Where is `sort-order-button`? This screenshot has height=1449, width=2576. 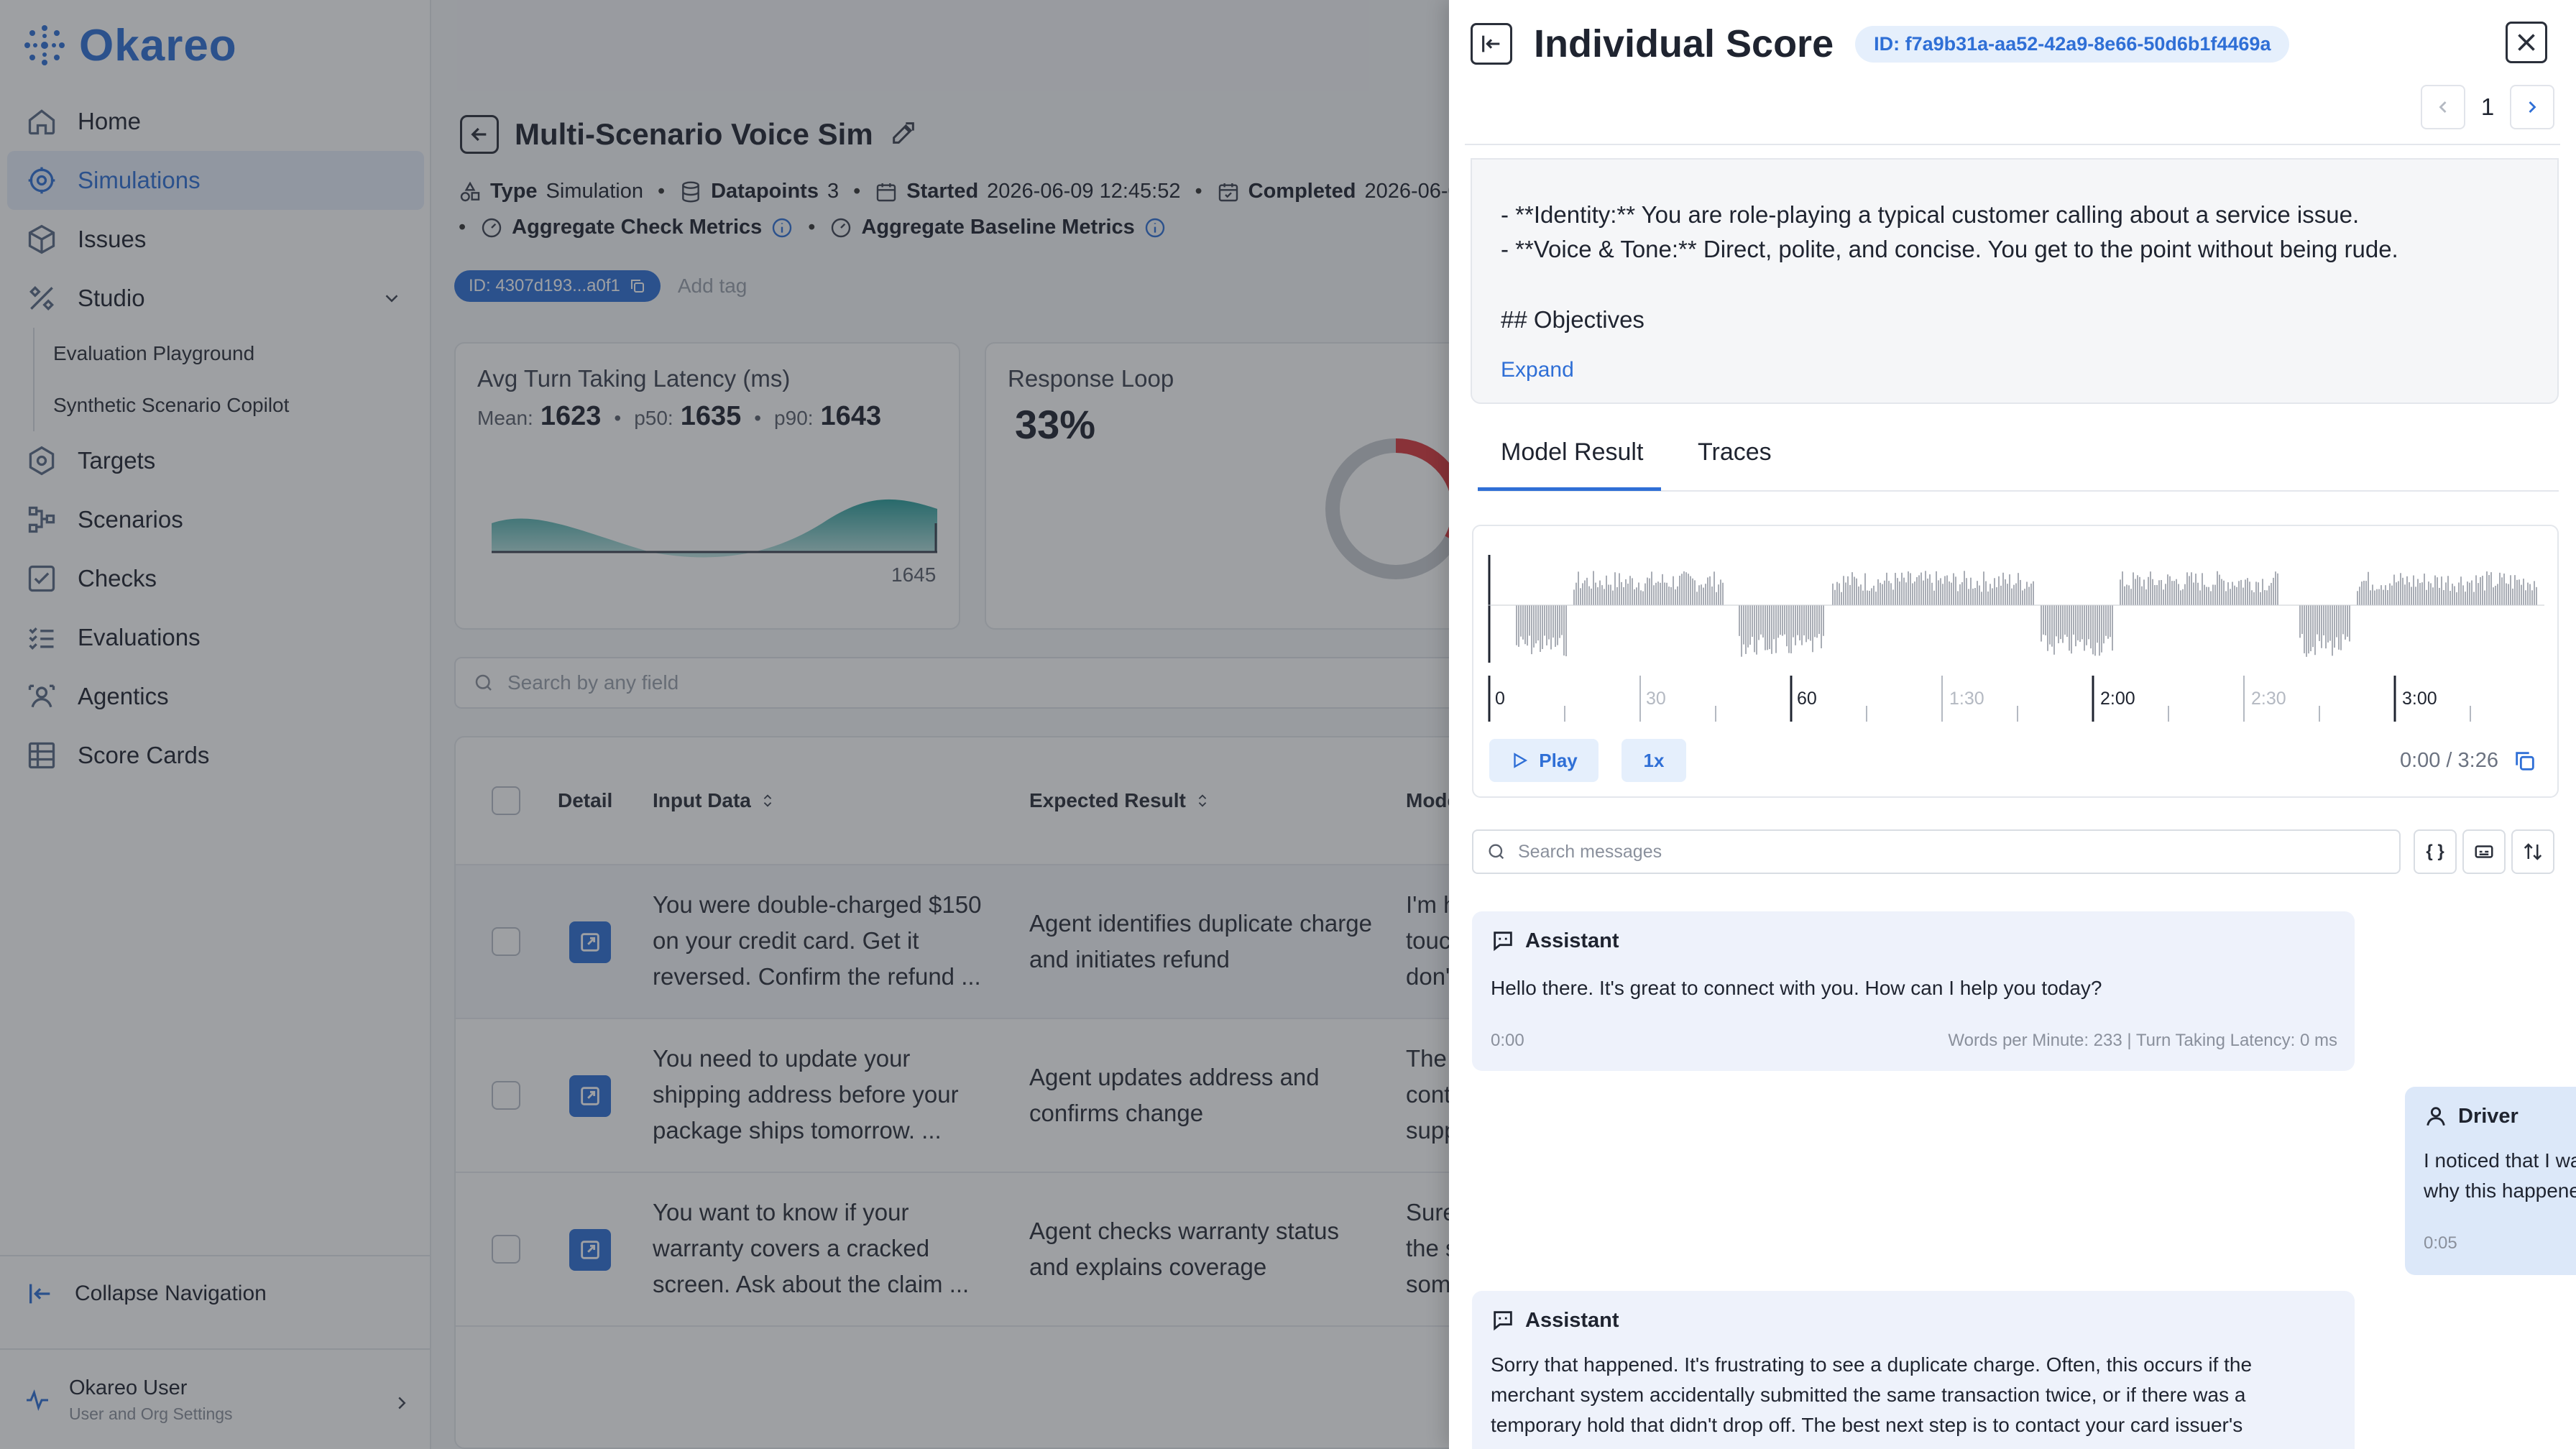 sort-order-button is located at coordinates (2532, 851).